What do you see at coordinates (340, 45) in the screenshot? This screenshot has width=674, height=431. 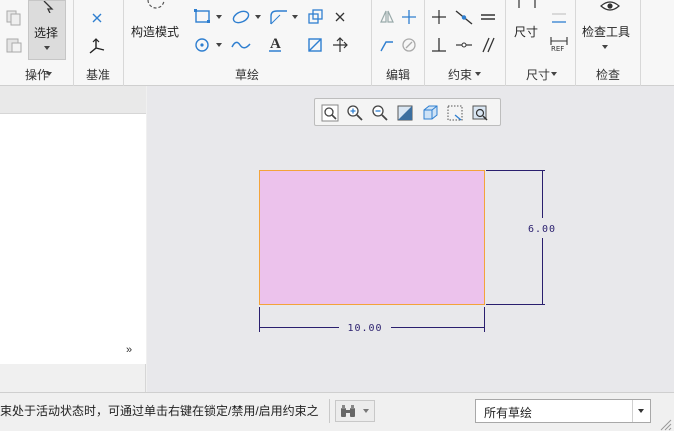 I see `transform-icon` at bounding box center [340, 45].